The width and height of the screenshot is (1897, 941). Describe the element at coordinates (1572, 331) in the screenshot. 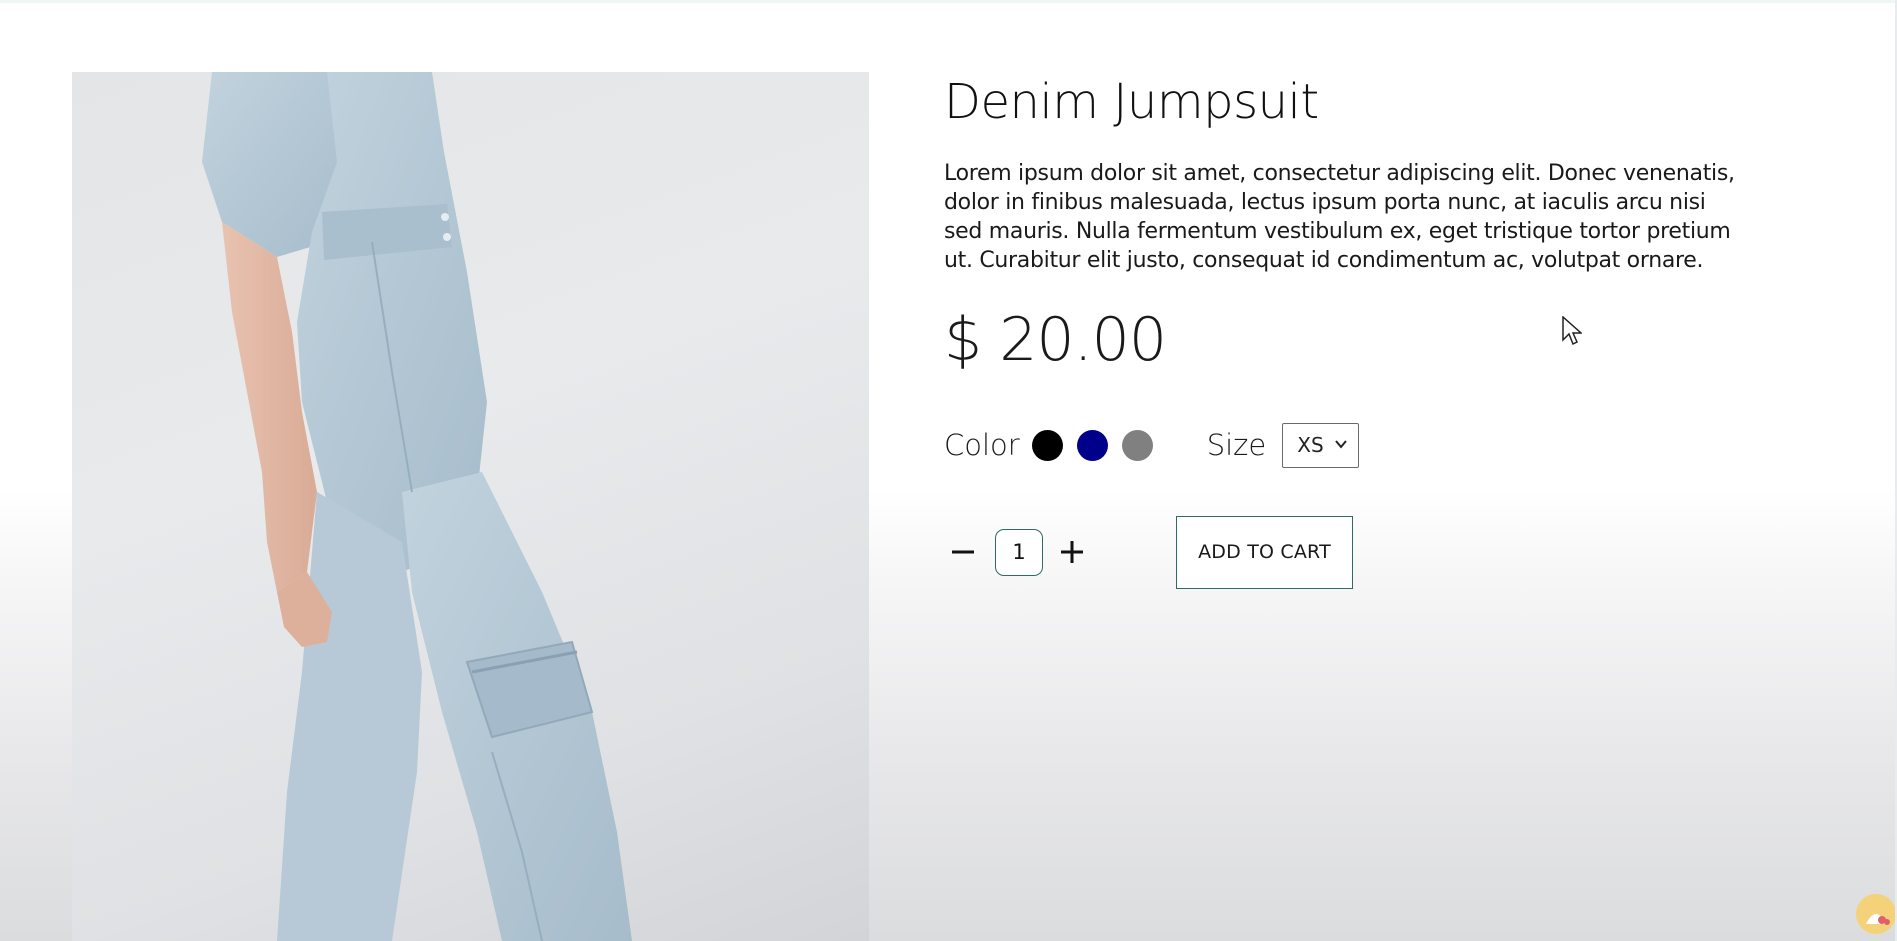

I see `mouse-cursor-icon` at that location.